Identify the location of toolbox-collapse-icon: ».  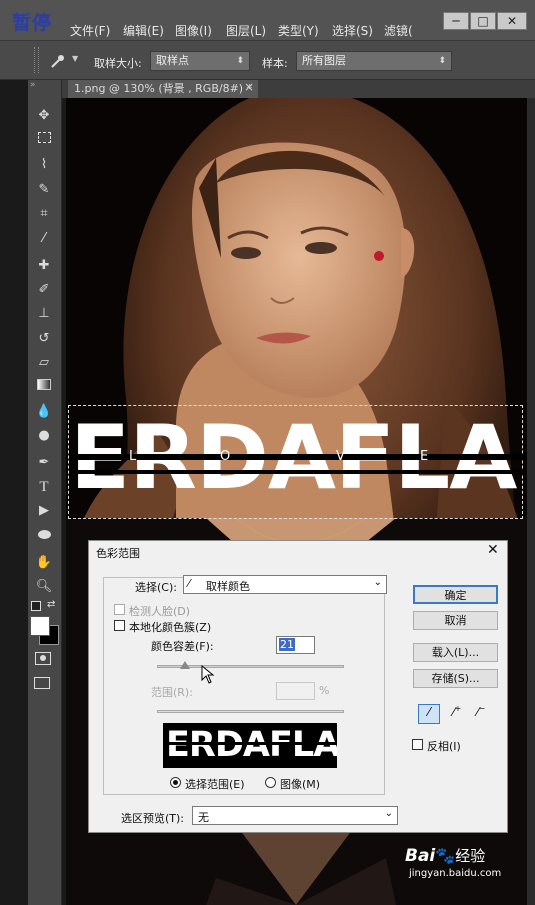
(33, 85).